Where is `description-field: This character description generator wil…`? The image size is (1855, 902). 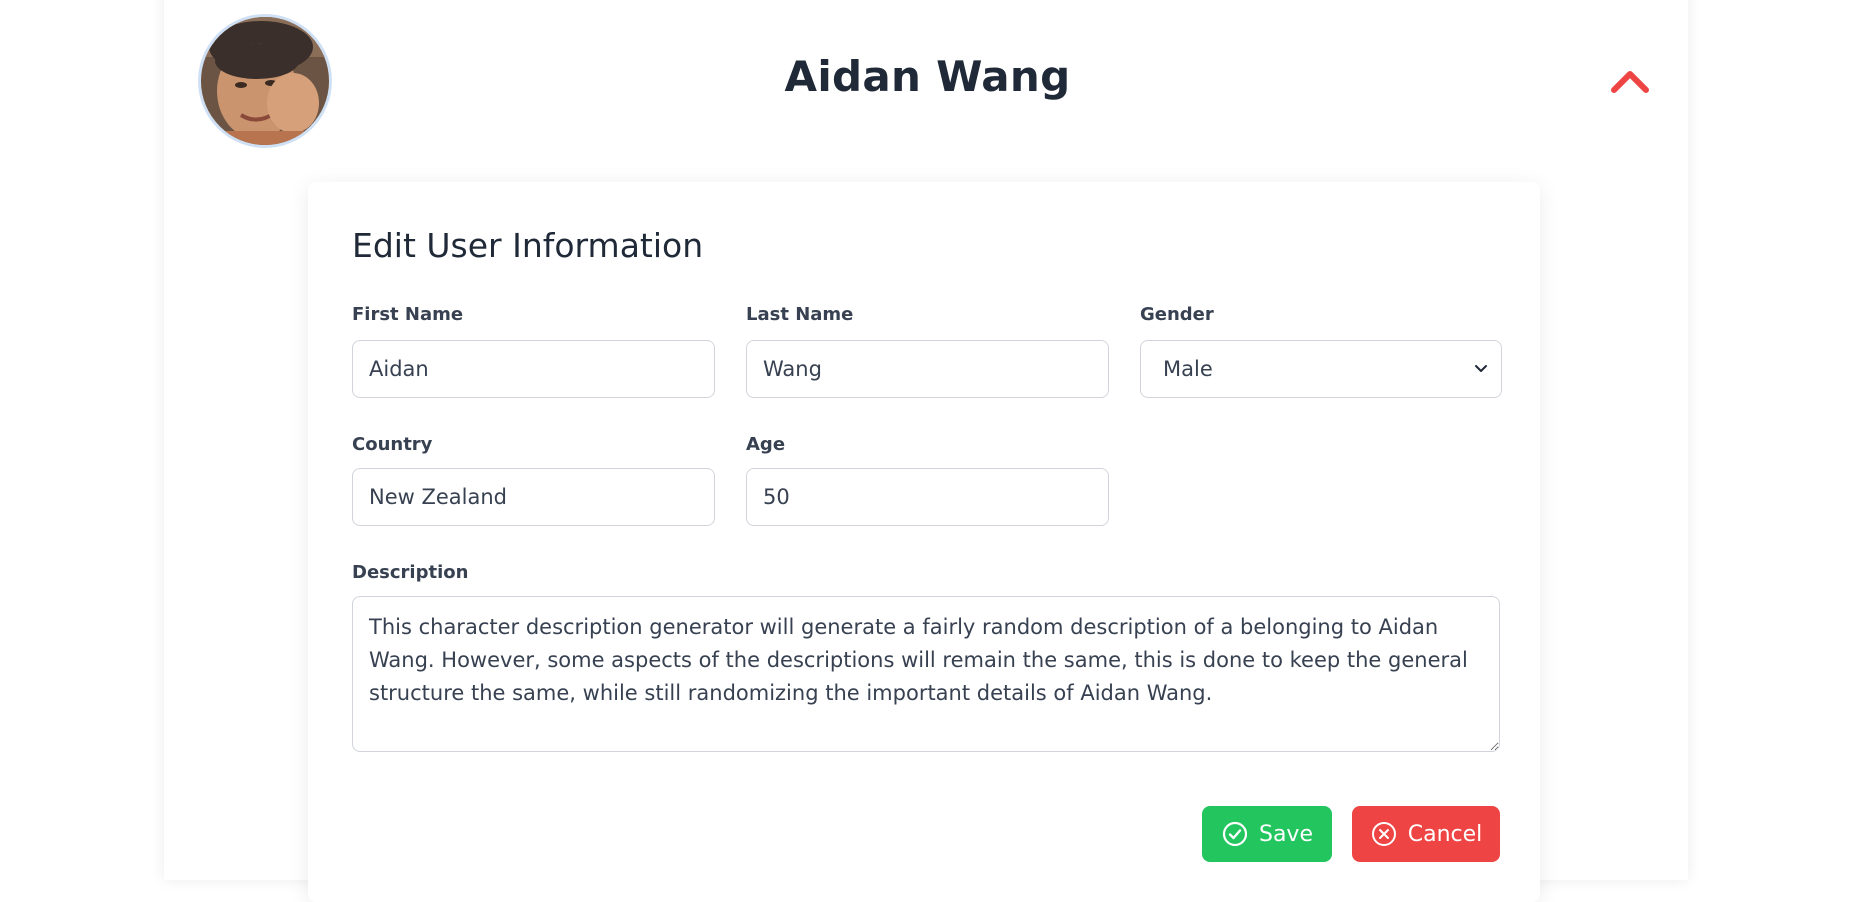
description-field: This character description generator wil… is located at coordinates (926, 674).